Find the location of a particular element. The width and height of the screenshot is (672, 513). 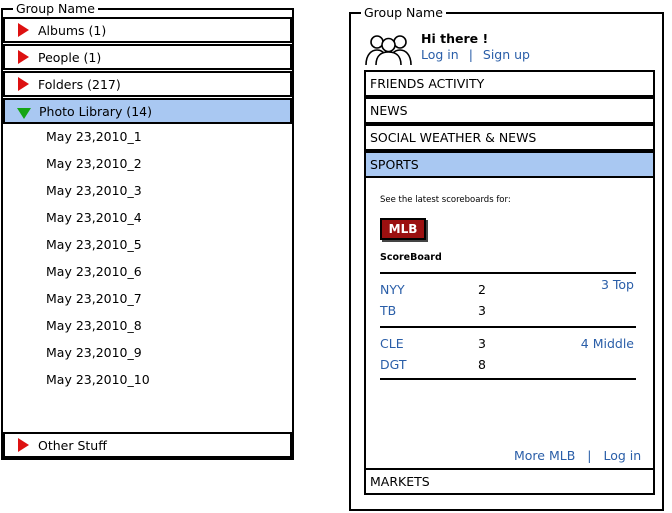

nav-social-weather-news: SOCIAL WEATHER & NEWS is located at coordinates (509, 137).